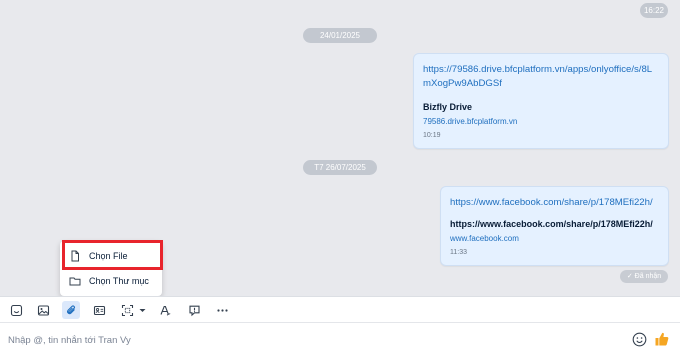  I want to click on format-text-icon, so click(164, 310).